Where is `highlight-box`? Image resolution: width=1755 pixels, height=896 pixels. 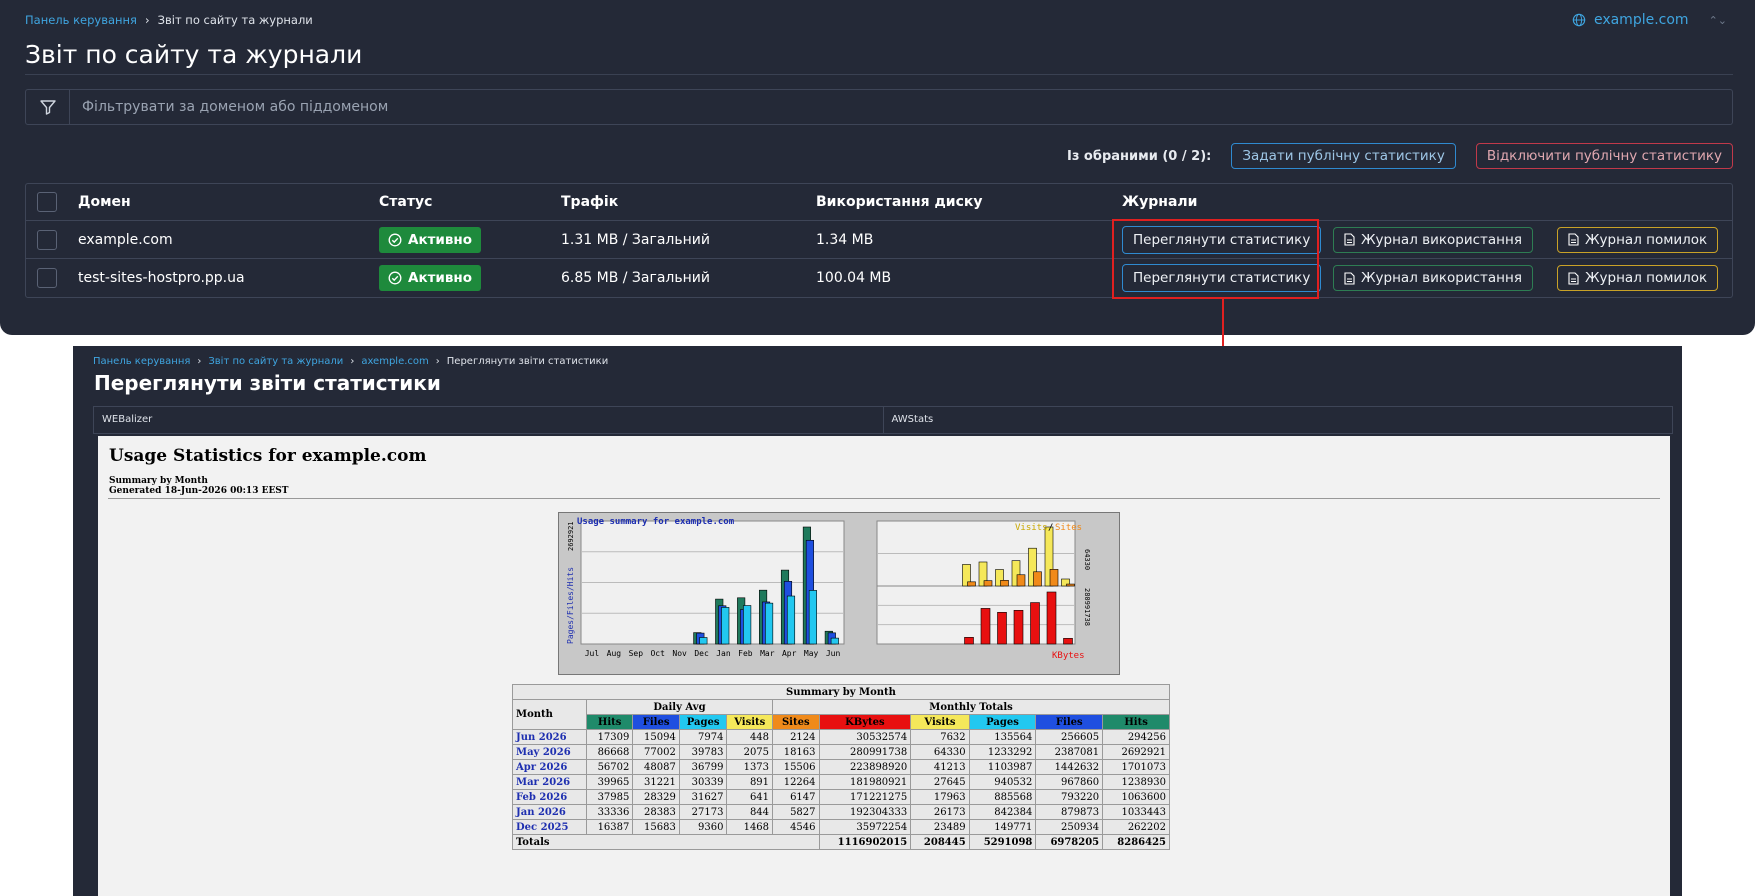
highlight-box is located at coordinates (1215, 259).